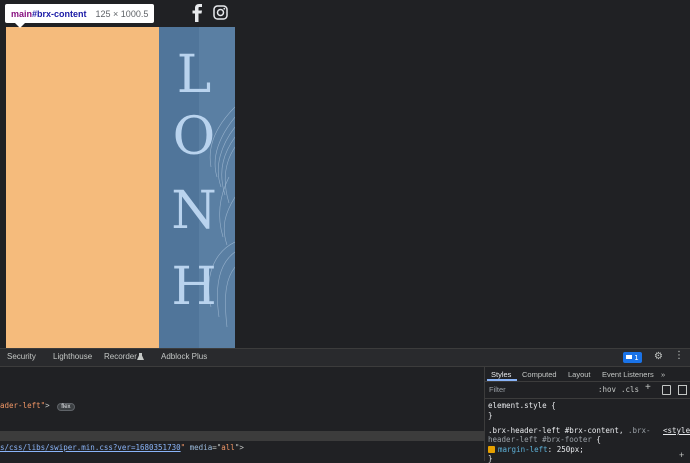 Image resolution: width=690 pixels, height=463 pixels. I want to click on hero-letter-2: O, so click(194, 137).